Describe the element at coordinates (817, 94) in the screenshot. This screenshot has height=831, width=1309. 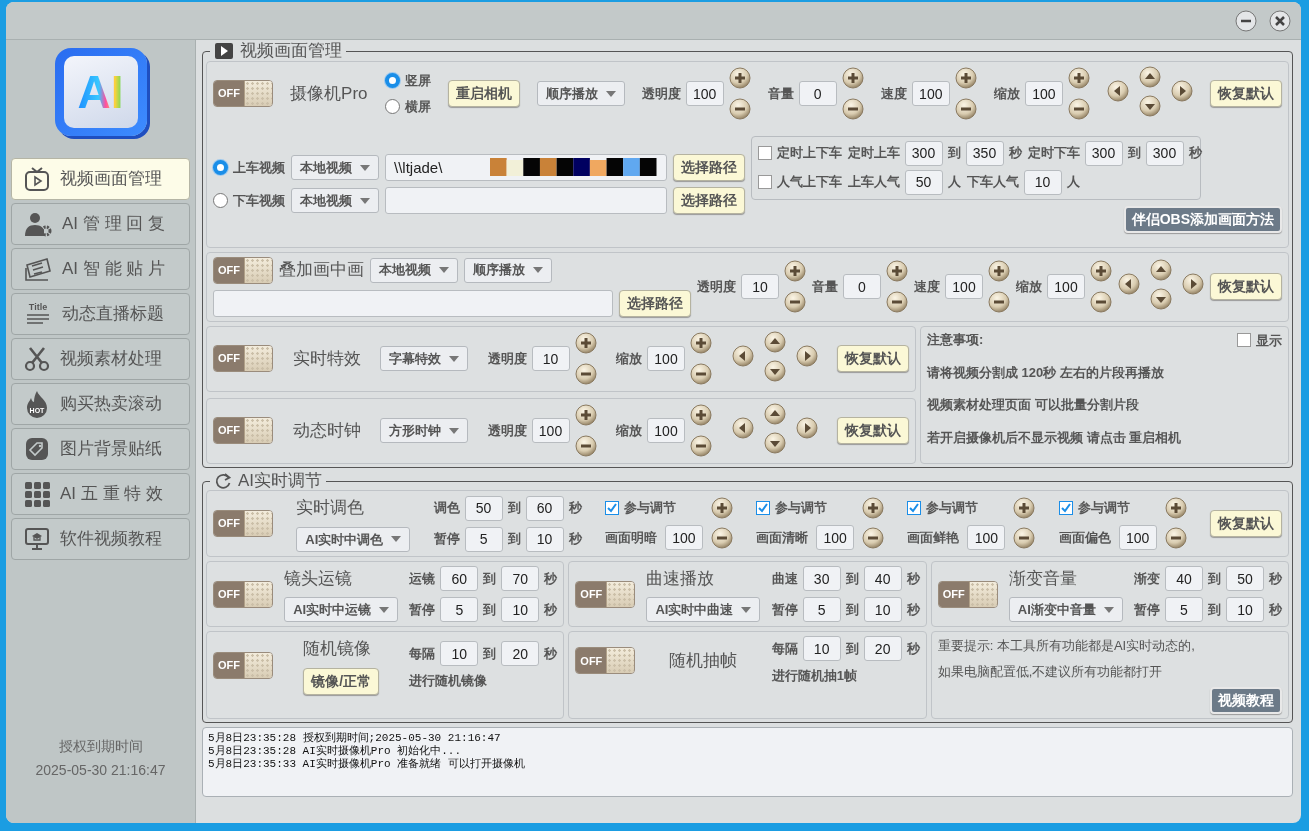
I see `number-field: 0` at that location.